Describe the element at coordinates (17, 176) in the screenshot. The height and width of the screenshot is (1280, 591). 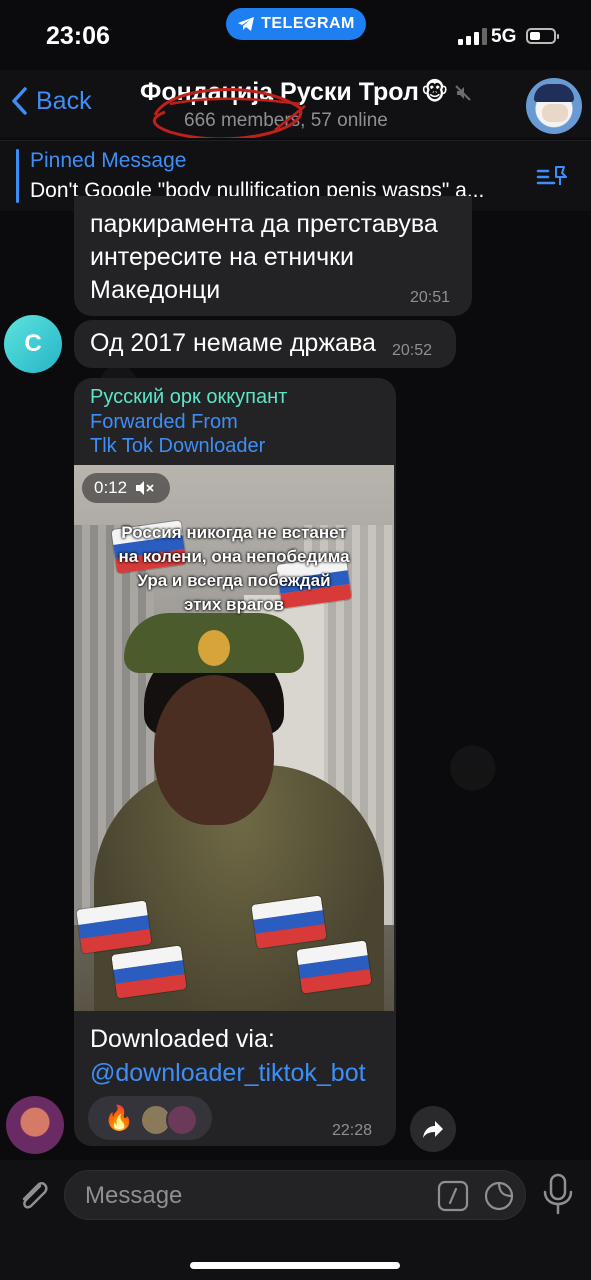
I see `pinned-accent-bar` at that location.